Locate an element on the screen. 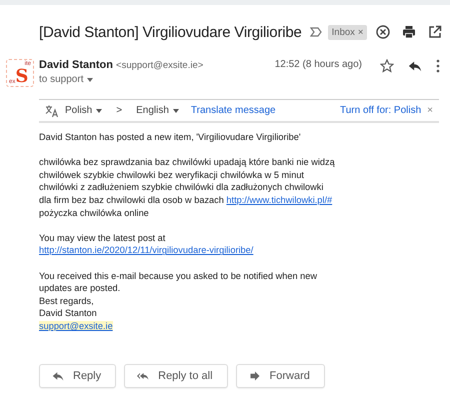  email-subject: [David Stanton] Virgiliovudare Virgilioribe is located at coordinates (170, 32).